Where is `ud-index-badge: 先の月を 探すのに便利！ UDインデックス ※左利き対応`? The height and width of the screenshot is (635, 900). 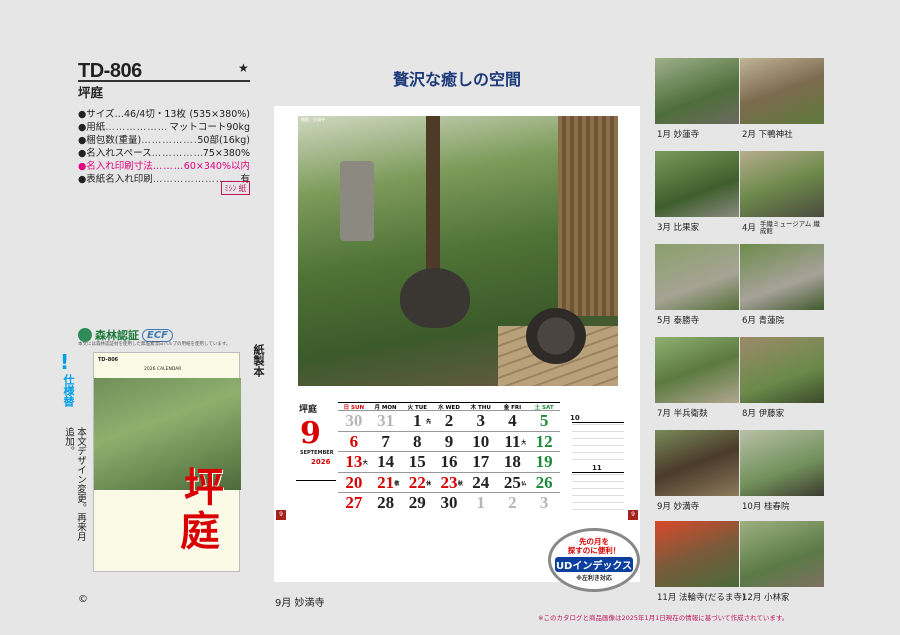
ud-index-badge: 先の月を 探すのに便利！ UDインデックス ※左利き対応 is located at coordinates (594, 560).